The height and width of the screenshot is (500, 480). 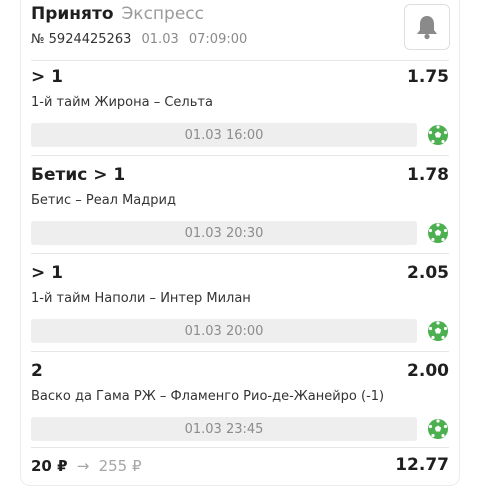 I want to click on bet-odds: 2.00, so click(x=428, y=371).